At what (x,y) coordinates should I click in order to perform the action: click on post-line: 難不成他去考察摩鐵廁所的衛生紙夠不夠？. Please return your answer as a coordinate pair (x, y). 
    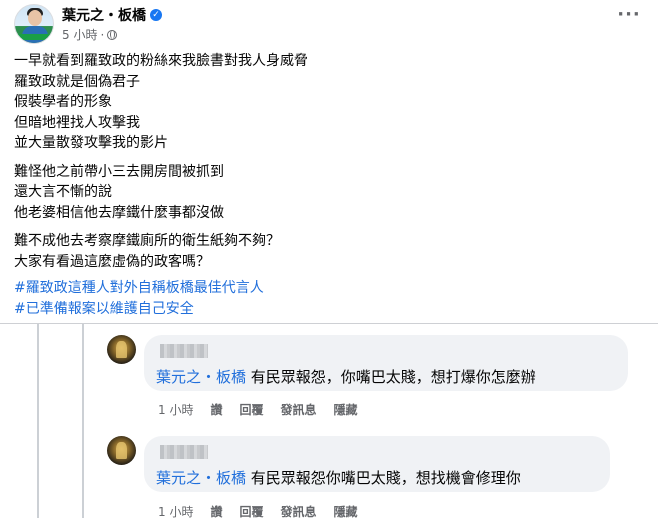
    Looking at the image, I should click on (147, 241).